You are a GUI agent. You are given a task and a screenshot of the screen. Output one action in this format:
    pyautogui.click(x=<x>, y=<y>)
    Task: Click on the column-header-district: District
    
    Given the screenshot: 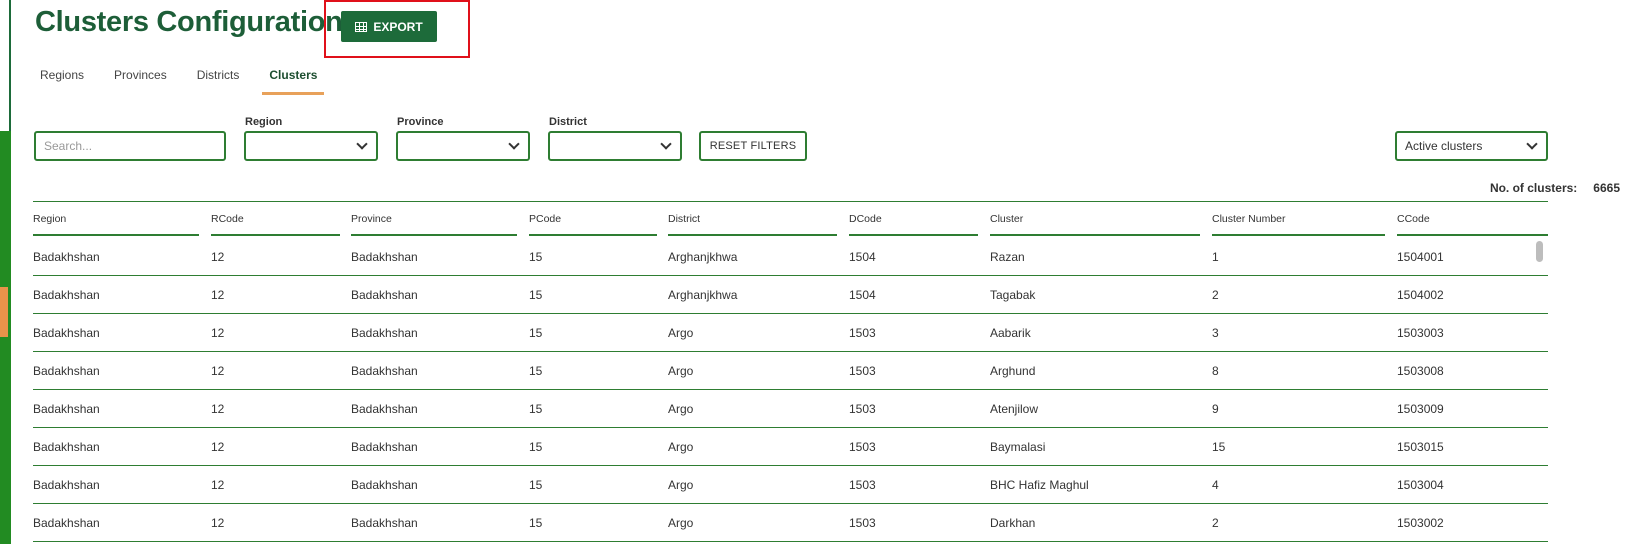 What is the action you would take?
    pyautogui.click(x=752, y=219)
    